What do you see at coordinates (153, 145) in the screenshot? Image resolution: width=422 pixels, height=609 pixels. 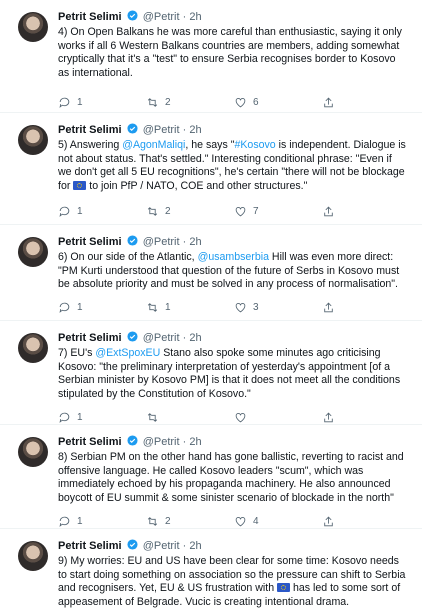 I see `mention-link: @AgonMaliqi` at bounding box center [153, 145].